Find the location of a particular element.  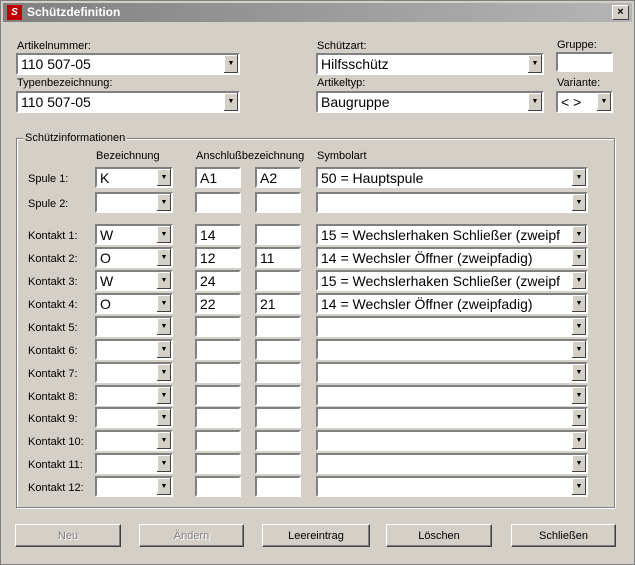

artikeltyp-combo: Baugruppe ▼ is located at coordinates (430, 102).